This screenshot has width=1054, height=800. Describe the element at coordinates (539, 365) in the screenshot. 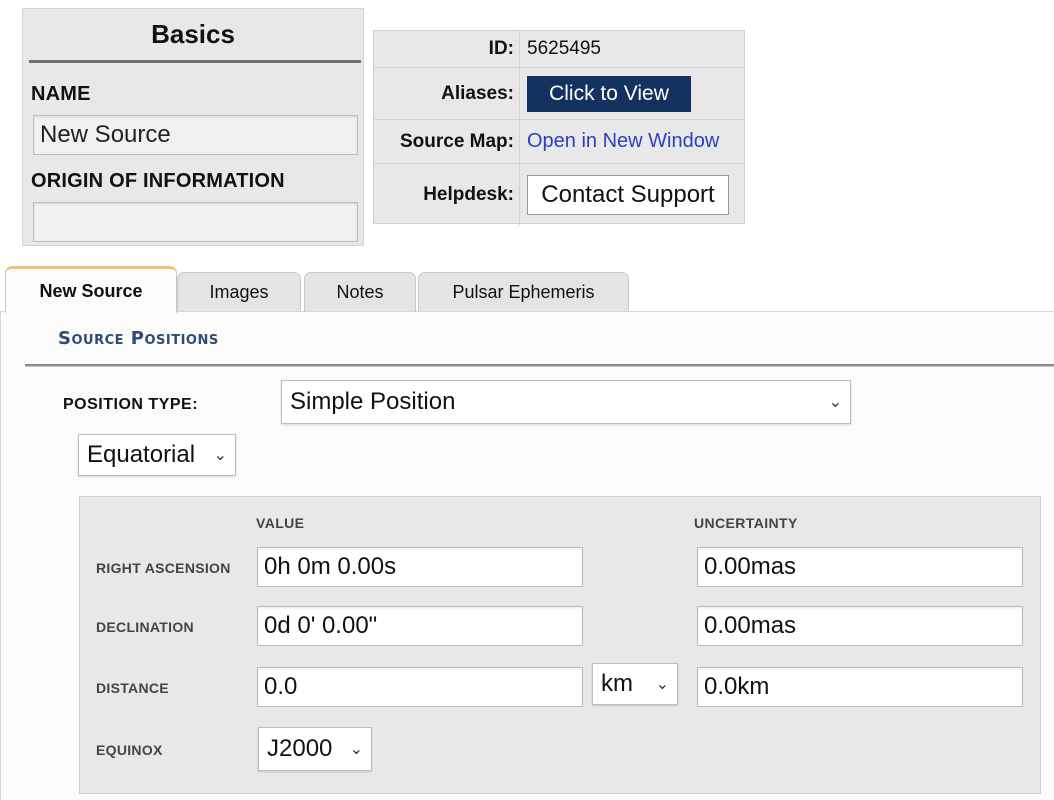

I see `section-divider` at that location.